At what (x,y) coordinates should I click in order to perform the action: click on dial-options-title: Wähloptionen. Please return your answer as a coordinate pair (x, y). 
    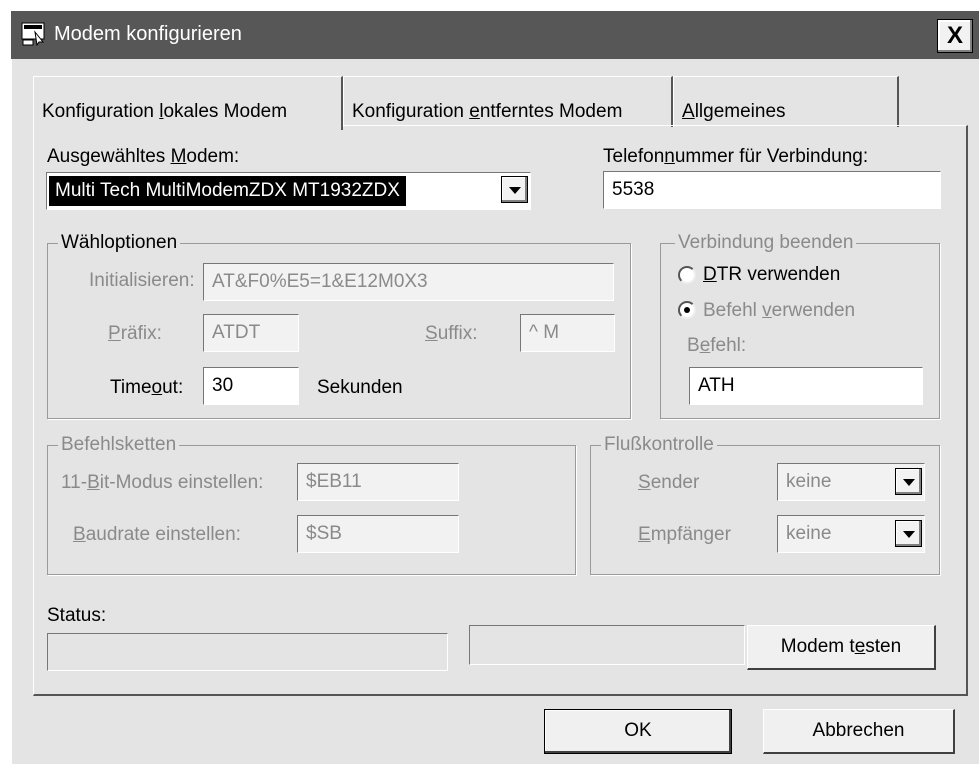
    Looking at the image, I should click on (119, 243).